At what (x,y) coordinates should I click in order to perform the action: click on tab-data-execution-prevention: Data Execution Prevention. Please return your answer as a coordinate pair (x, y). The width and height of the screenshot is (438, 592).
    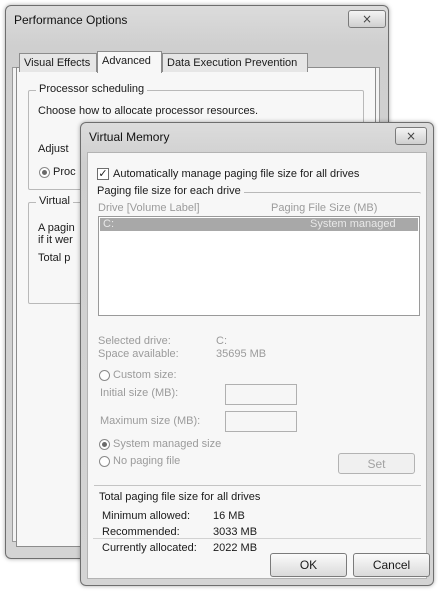
    Looking at the image, I should click on (235, 62).